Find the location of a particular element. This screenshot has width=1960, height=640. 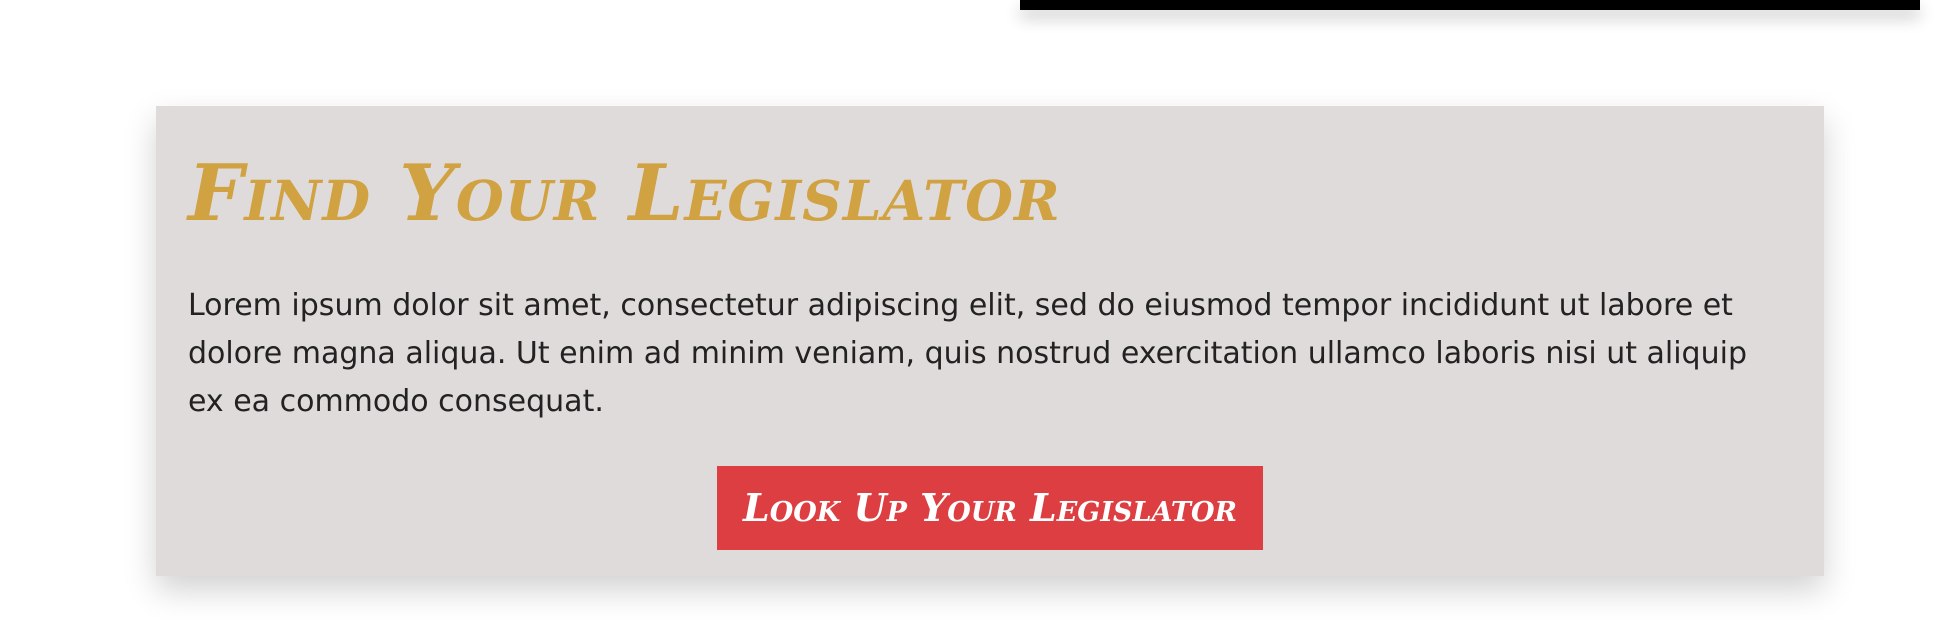

cta-container: Look Up Your Legislator is located at coordinates (990, 508).